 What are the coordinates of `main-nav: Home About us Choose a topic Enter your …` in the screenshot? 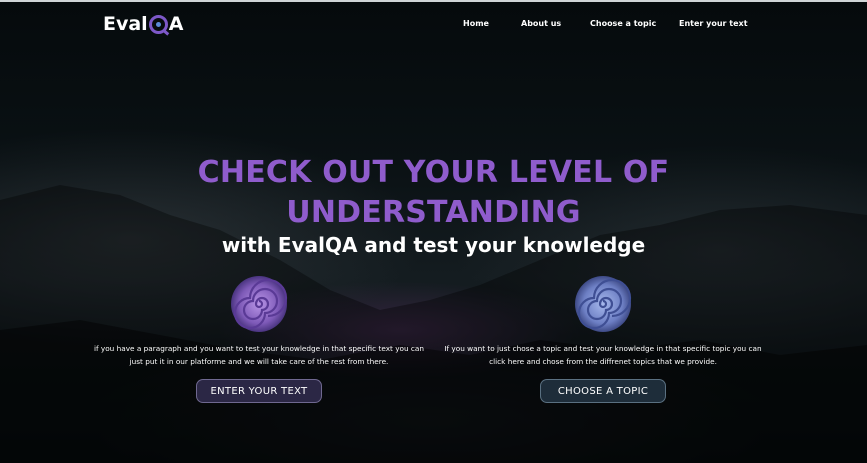 It's located at (433, 25).